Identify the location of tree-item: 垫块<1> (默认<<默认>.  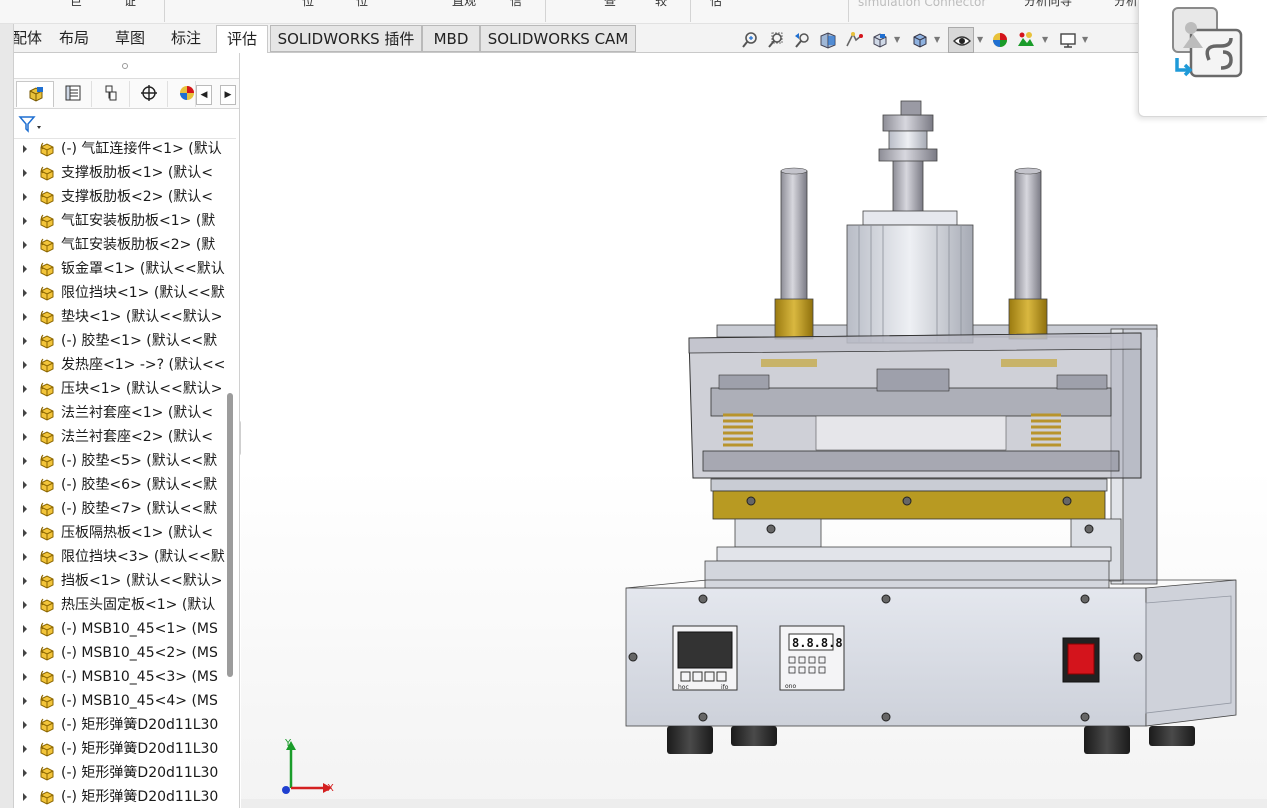
(121, 317).